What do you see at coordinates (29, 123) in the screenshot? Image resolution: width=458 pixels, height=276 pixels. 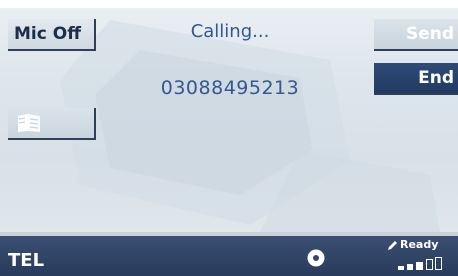 I see `phonebook-icon` at bounding box center [29, 123].